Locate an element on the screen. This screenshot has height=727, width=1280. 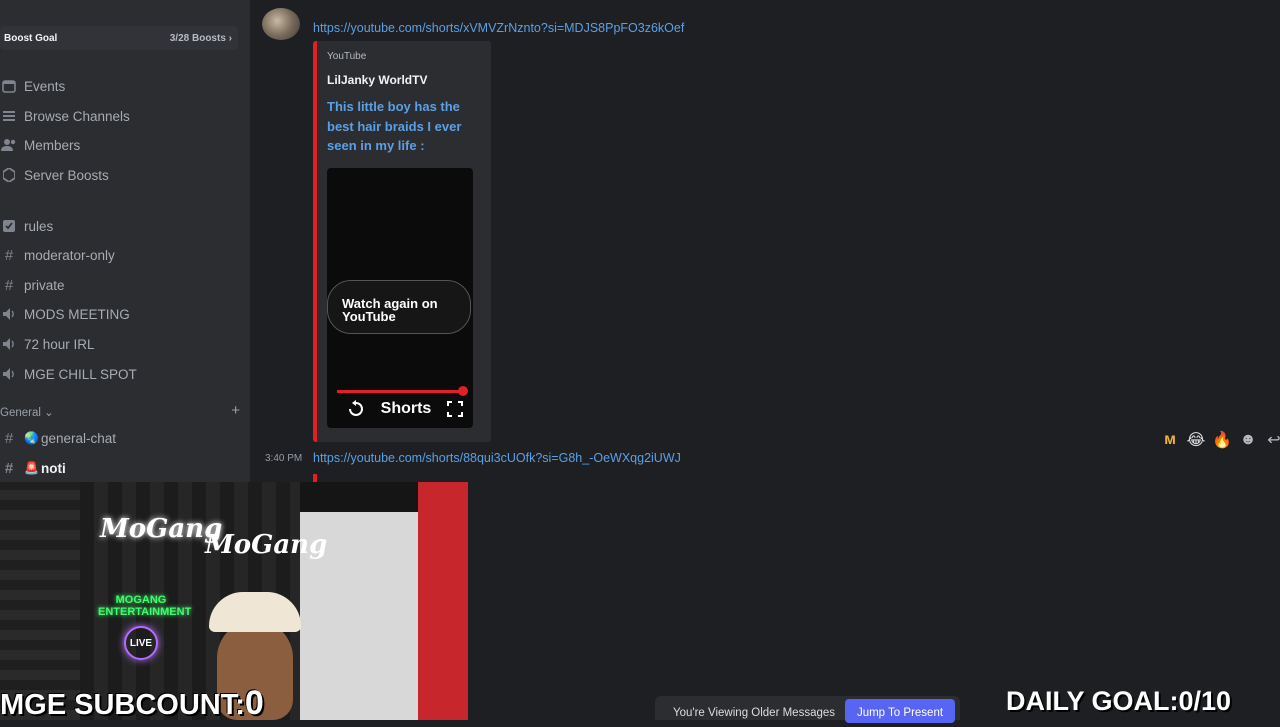
flag is located at coordinates (443, 601).